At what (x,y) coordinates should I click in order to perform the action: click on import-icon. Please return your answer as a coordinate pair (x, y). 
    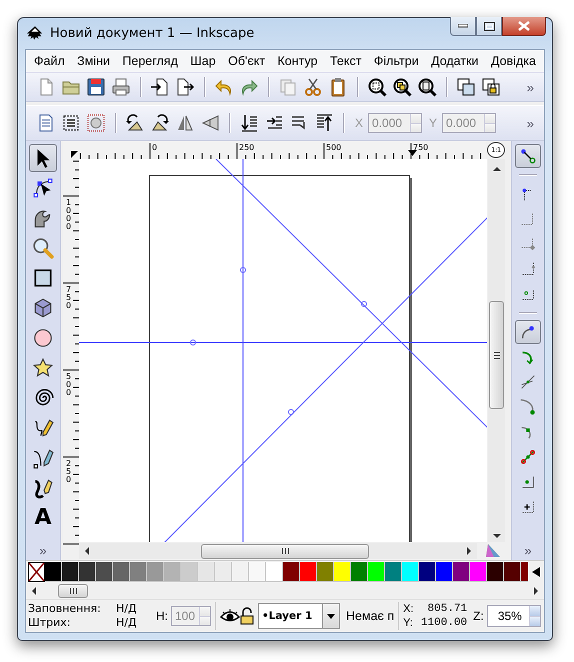
    Looking at the image, I should click on (160, 87).